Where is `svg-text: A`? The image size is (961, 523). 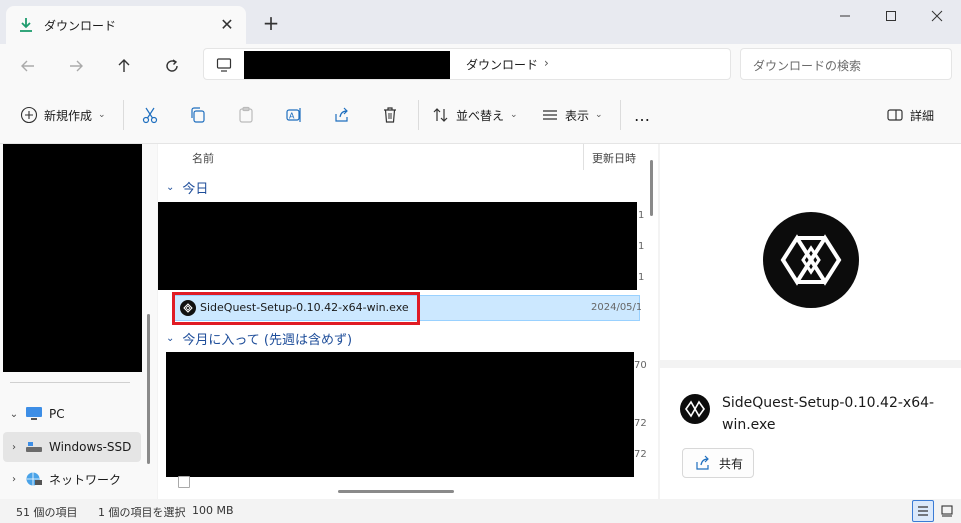
svg-text: A is located at coordinates (292, 116).